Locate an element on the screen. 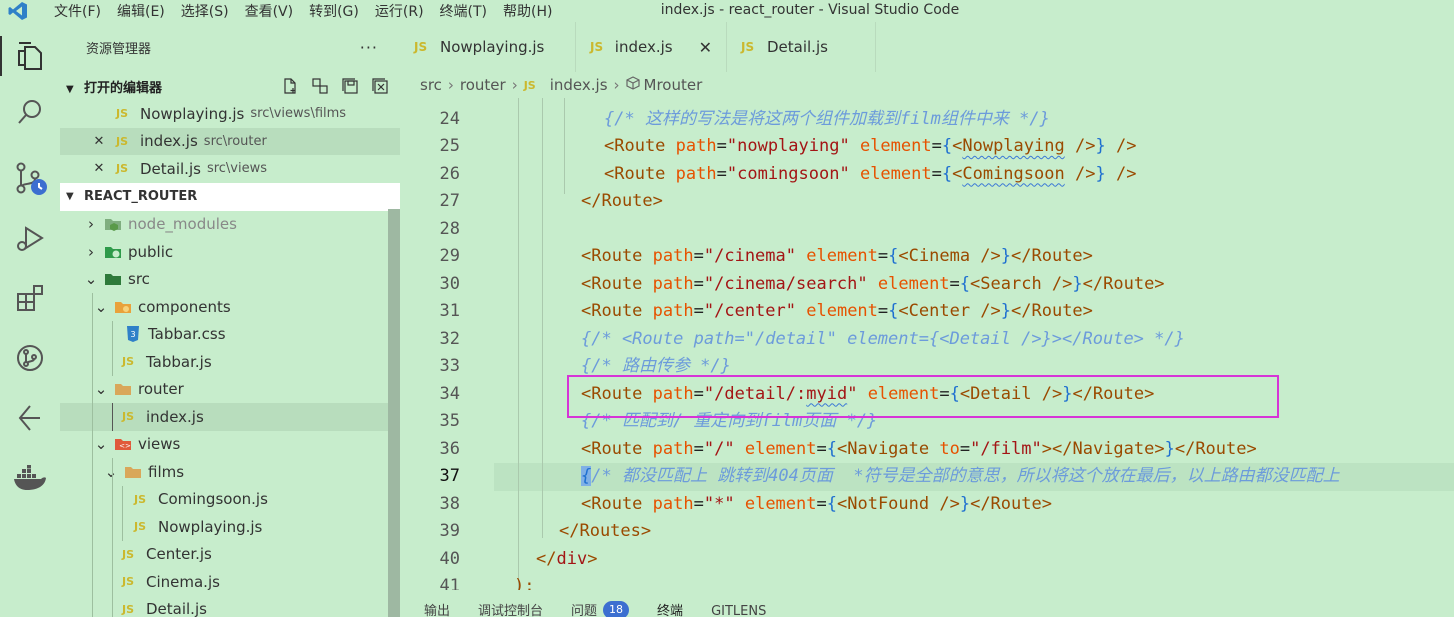 This screenshot has height=617, width=1454. menu-view: 查看(V) is located at coordinates (269, 11).